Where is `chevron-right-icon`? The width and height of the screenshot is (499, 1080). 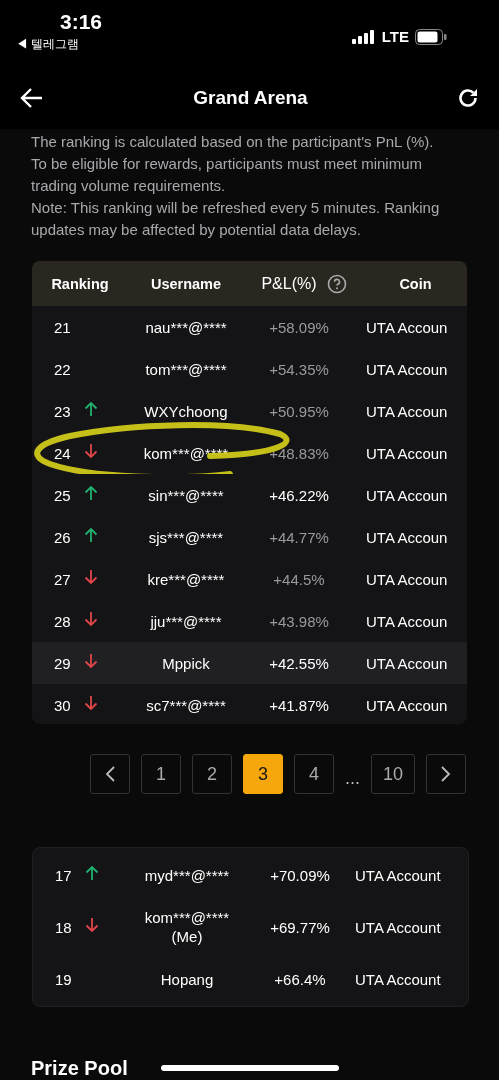
chevron-right-icon is located at coordinates (446, 774).